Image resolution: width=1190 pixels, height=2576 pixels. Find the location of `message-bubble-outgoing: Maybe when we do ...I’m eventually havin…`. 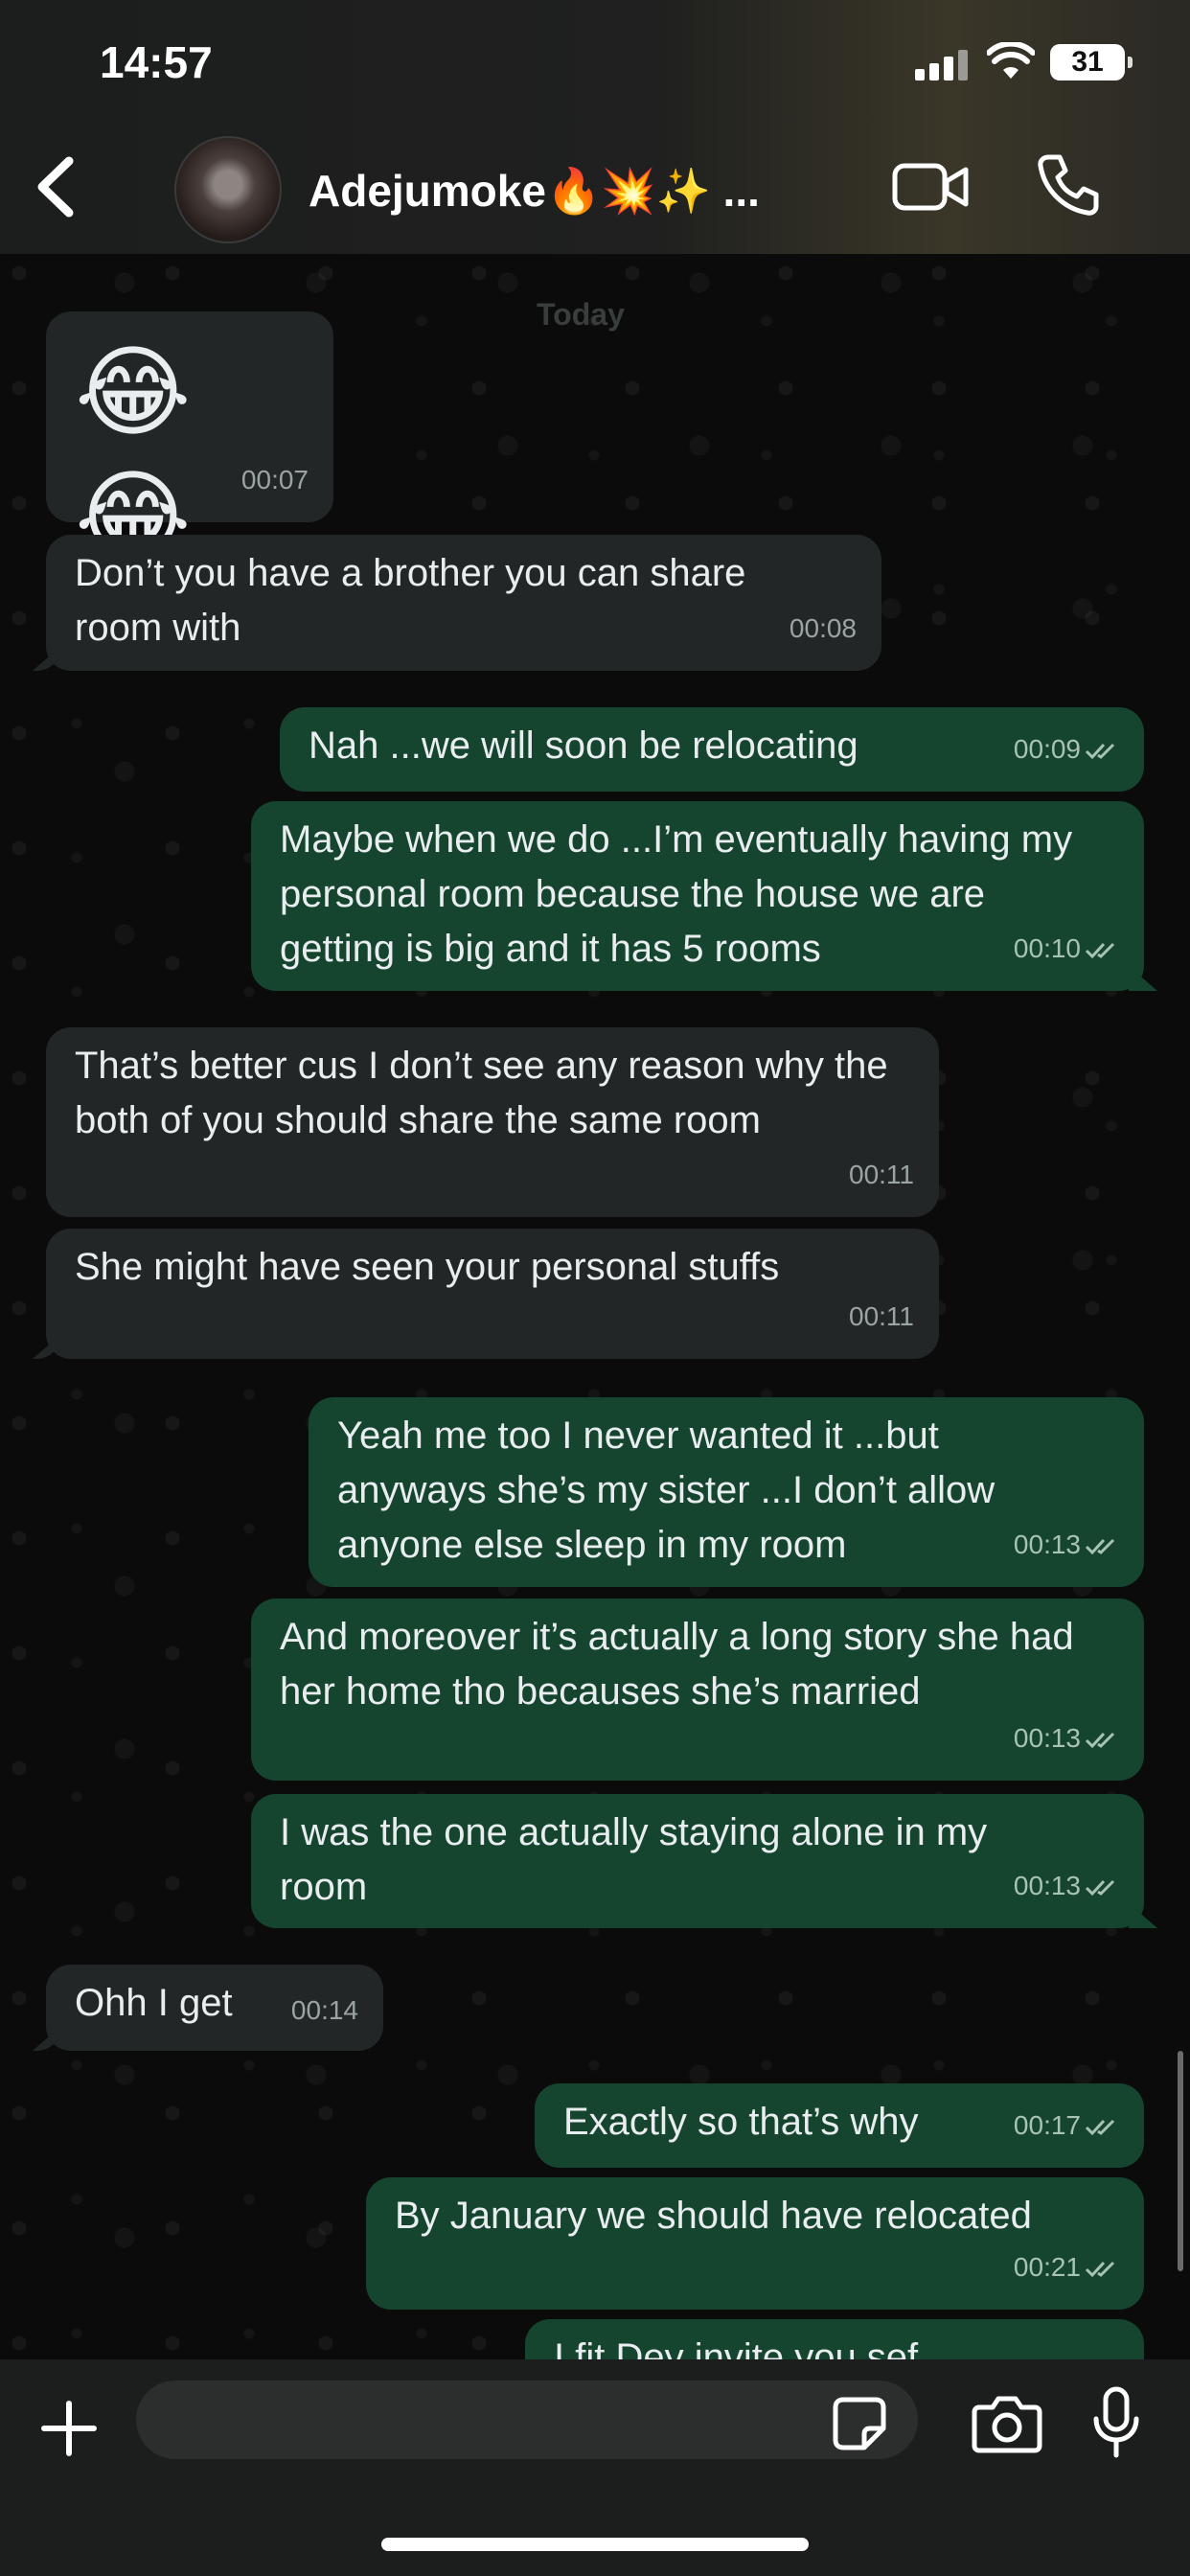

message-bubble-outgoing: Maybe when we do ...I’m eventually havin… is located at coordinates (698, 896).